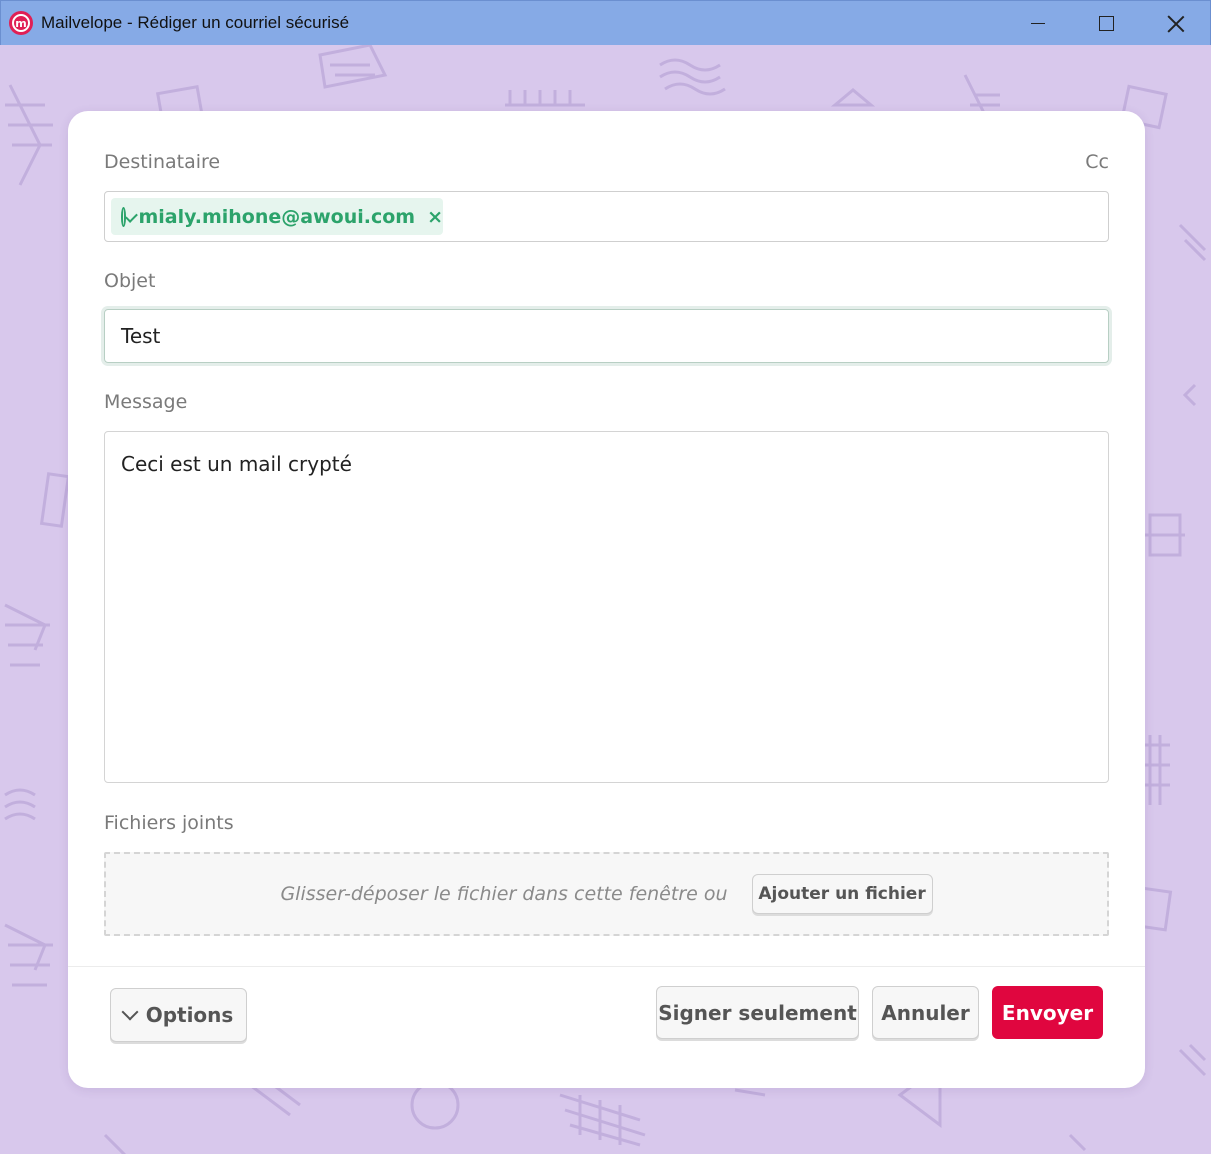 The width and height of the screenshot is (1211, 1154). I want to click on options-button: Options, so click(178, 1015).